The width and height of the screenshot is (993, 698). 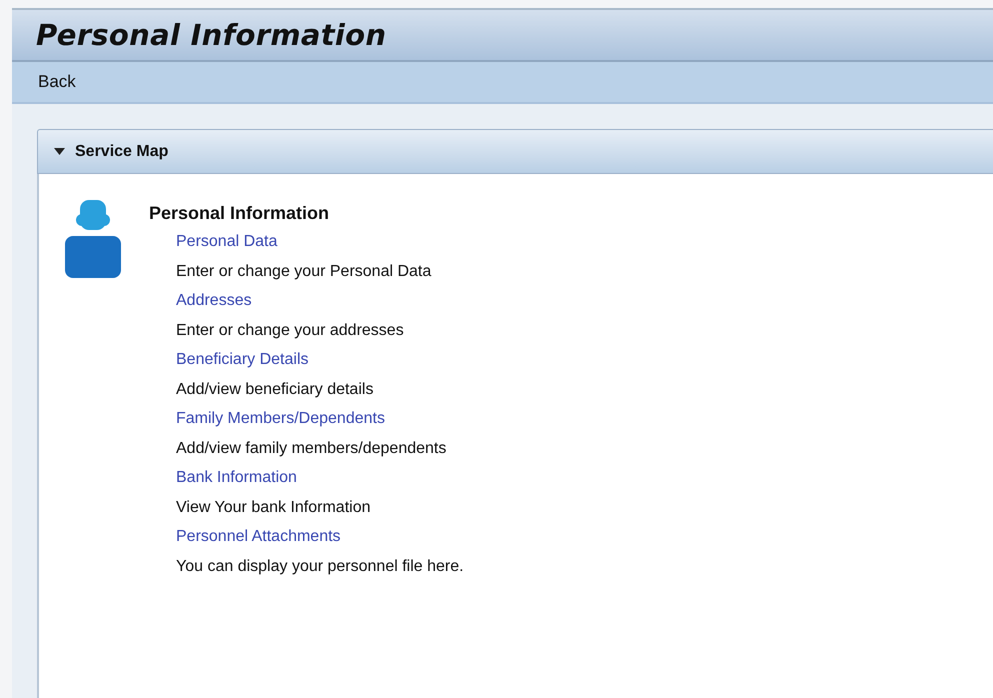 What do you see at coordinates (320, 301) in the screenshot?
I see `service-link: Addresses` at bounding box center [320, 301].